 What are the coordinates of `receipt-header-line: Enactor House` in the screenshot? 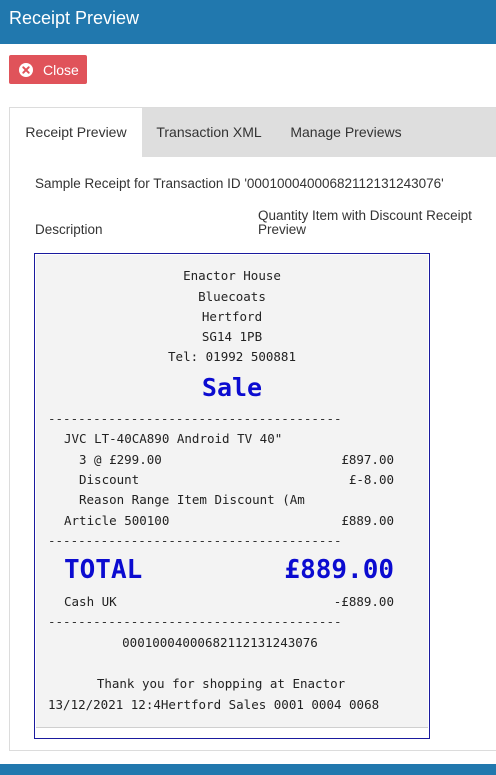 It's located at (232, 275).